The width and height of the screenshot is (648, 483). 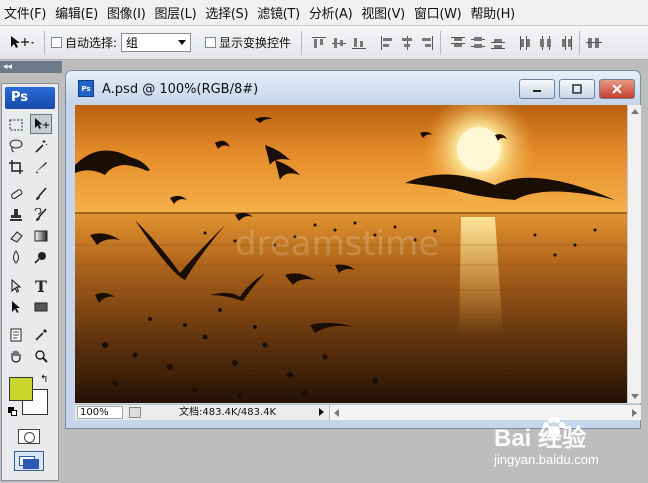 What do you see at coordinates (634, 413) in the screenshot?
I see `scroll-right-icon` at bounding box center [634, 413].